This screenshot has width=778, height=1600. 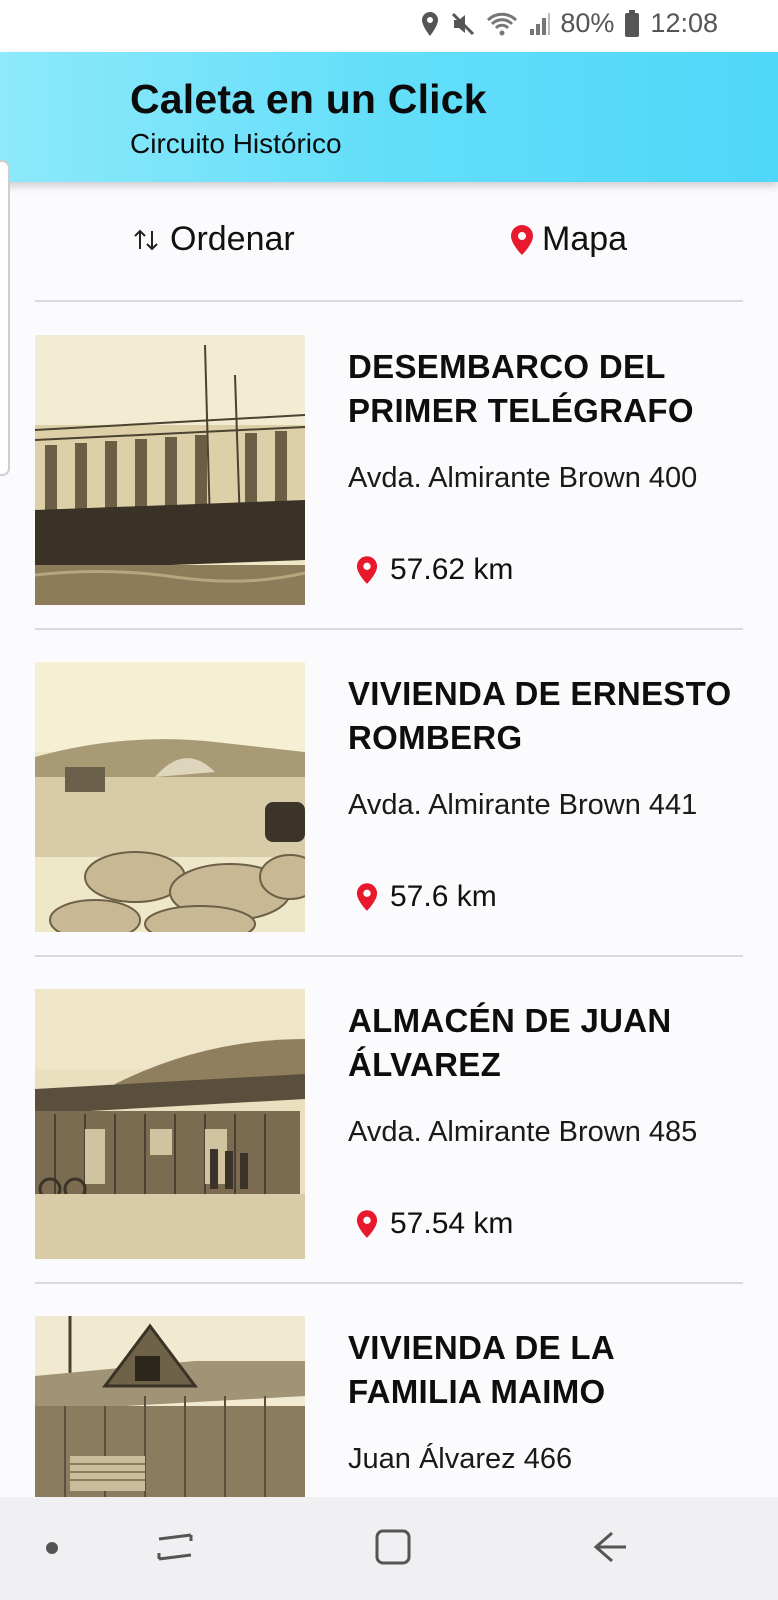 What do you see at coordinates (585, 239) in the screenshot?
I see `map-label: Mapa` at bounding box center [585, 239].